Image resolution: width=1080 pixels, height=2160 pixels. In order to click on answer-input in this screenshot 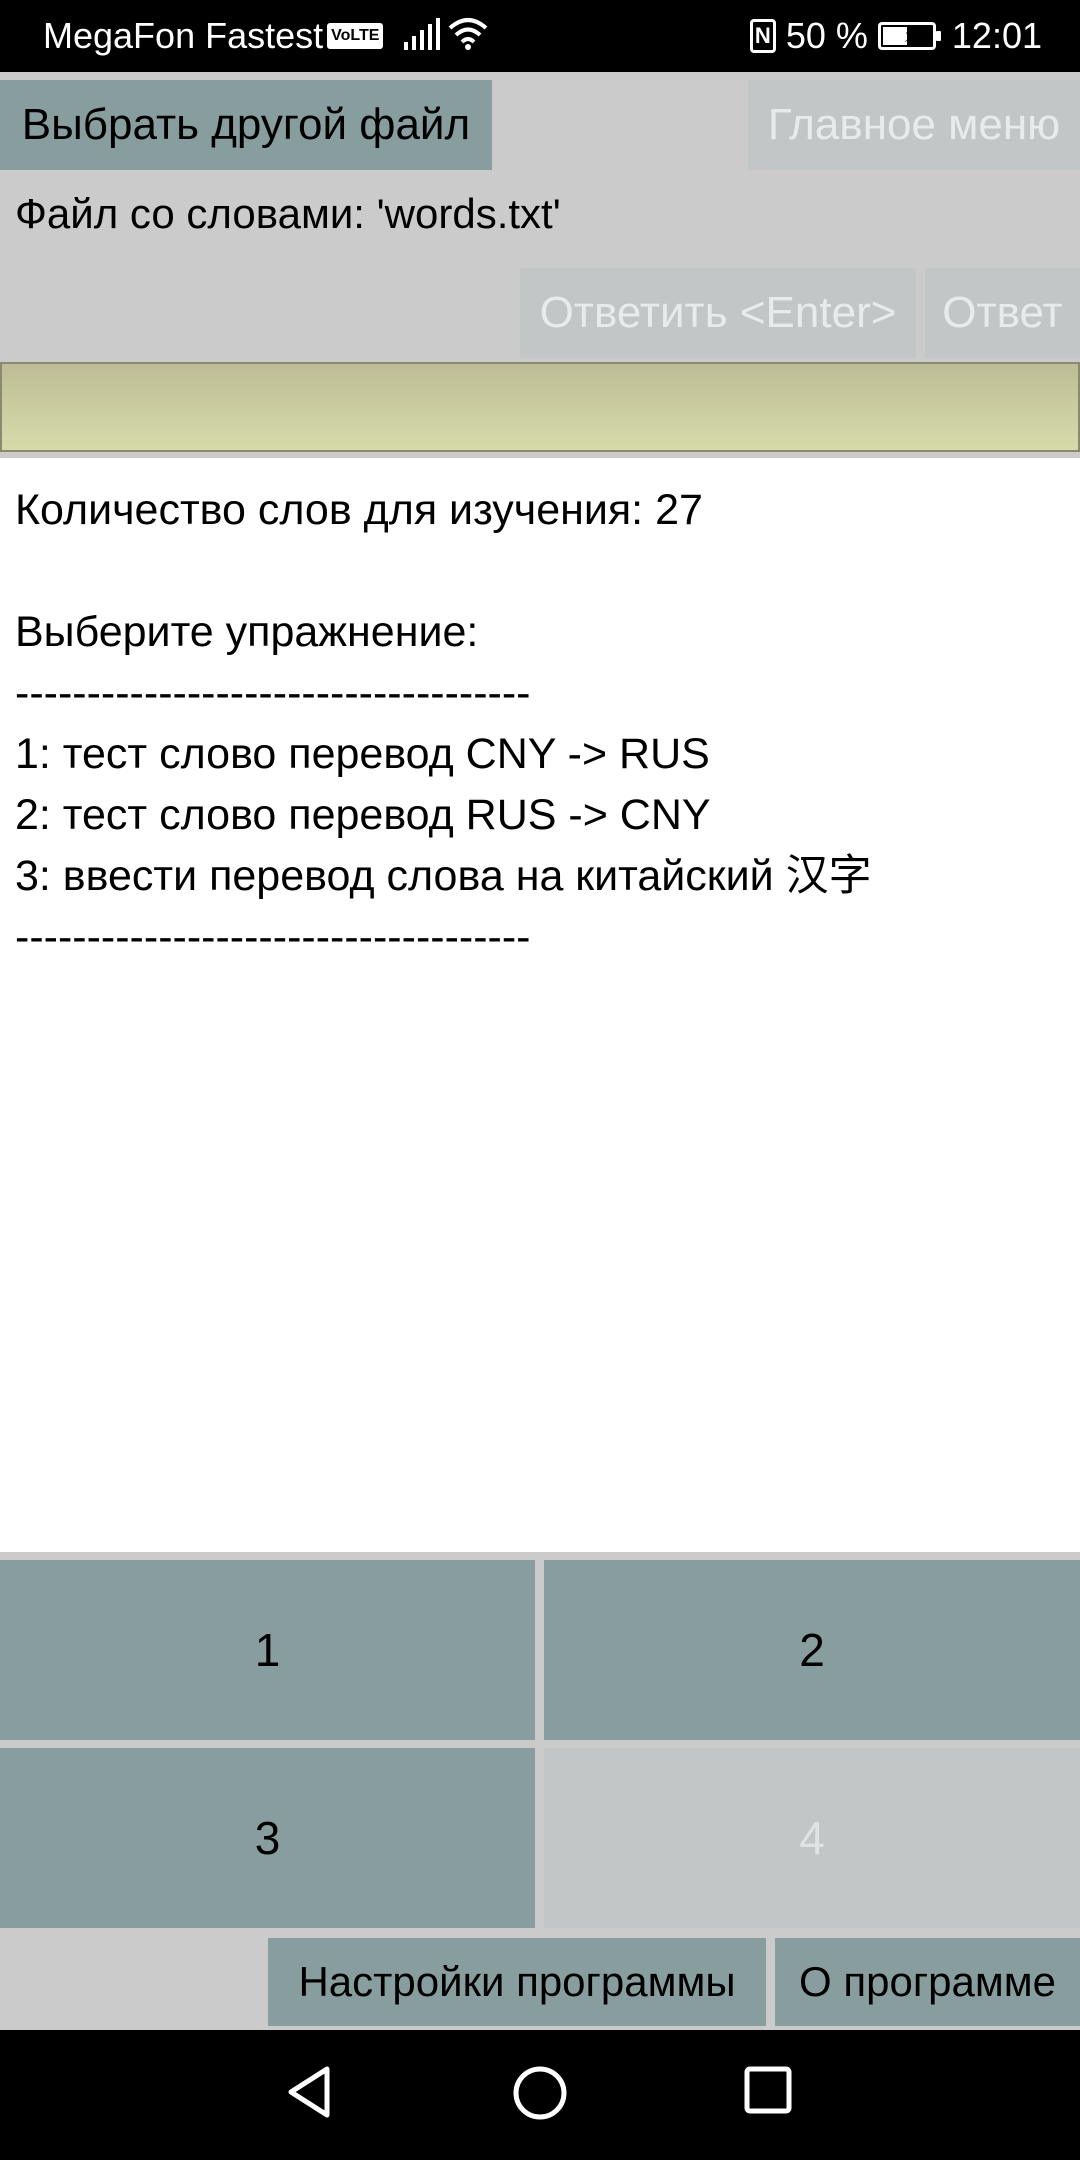, I will do `click(540, 407)`.